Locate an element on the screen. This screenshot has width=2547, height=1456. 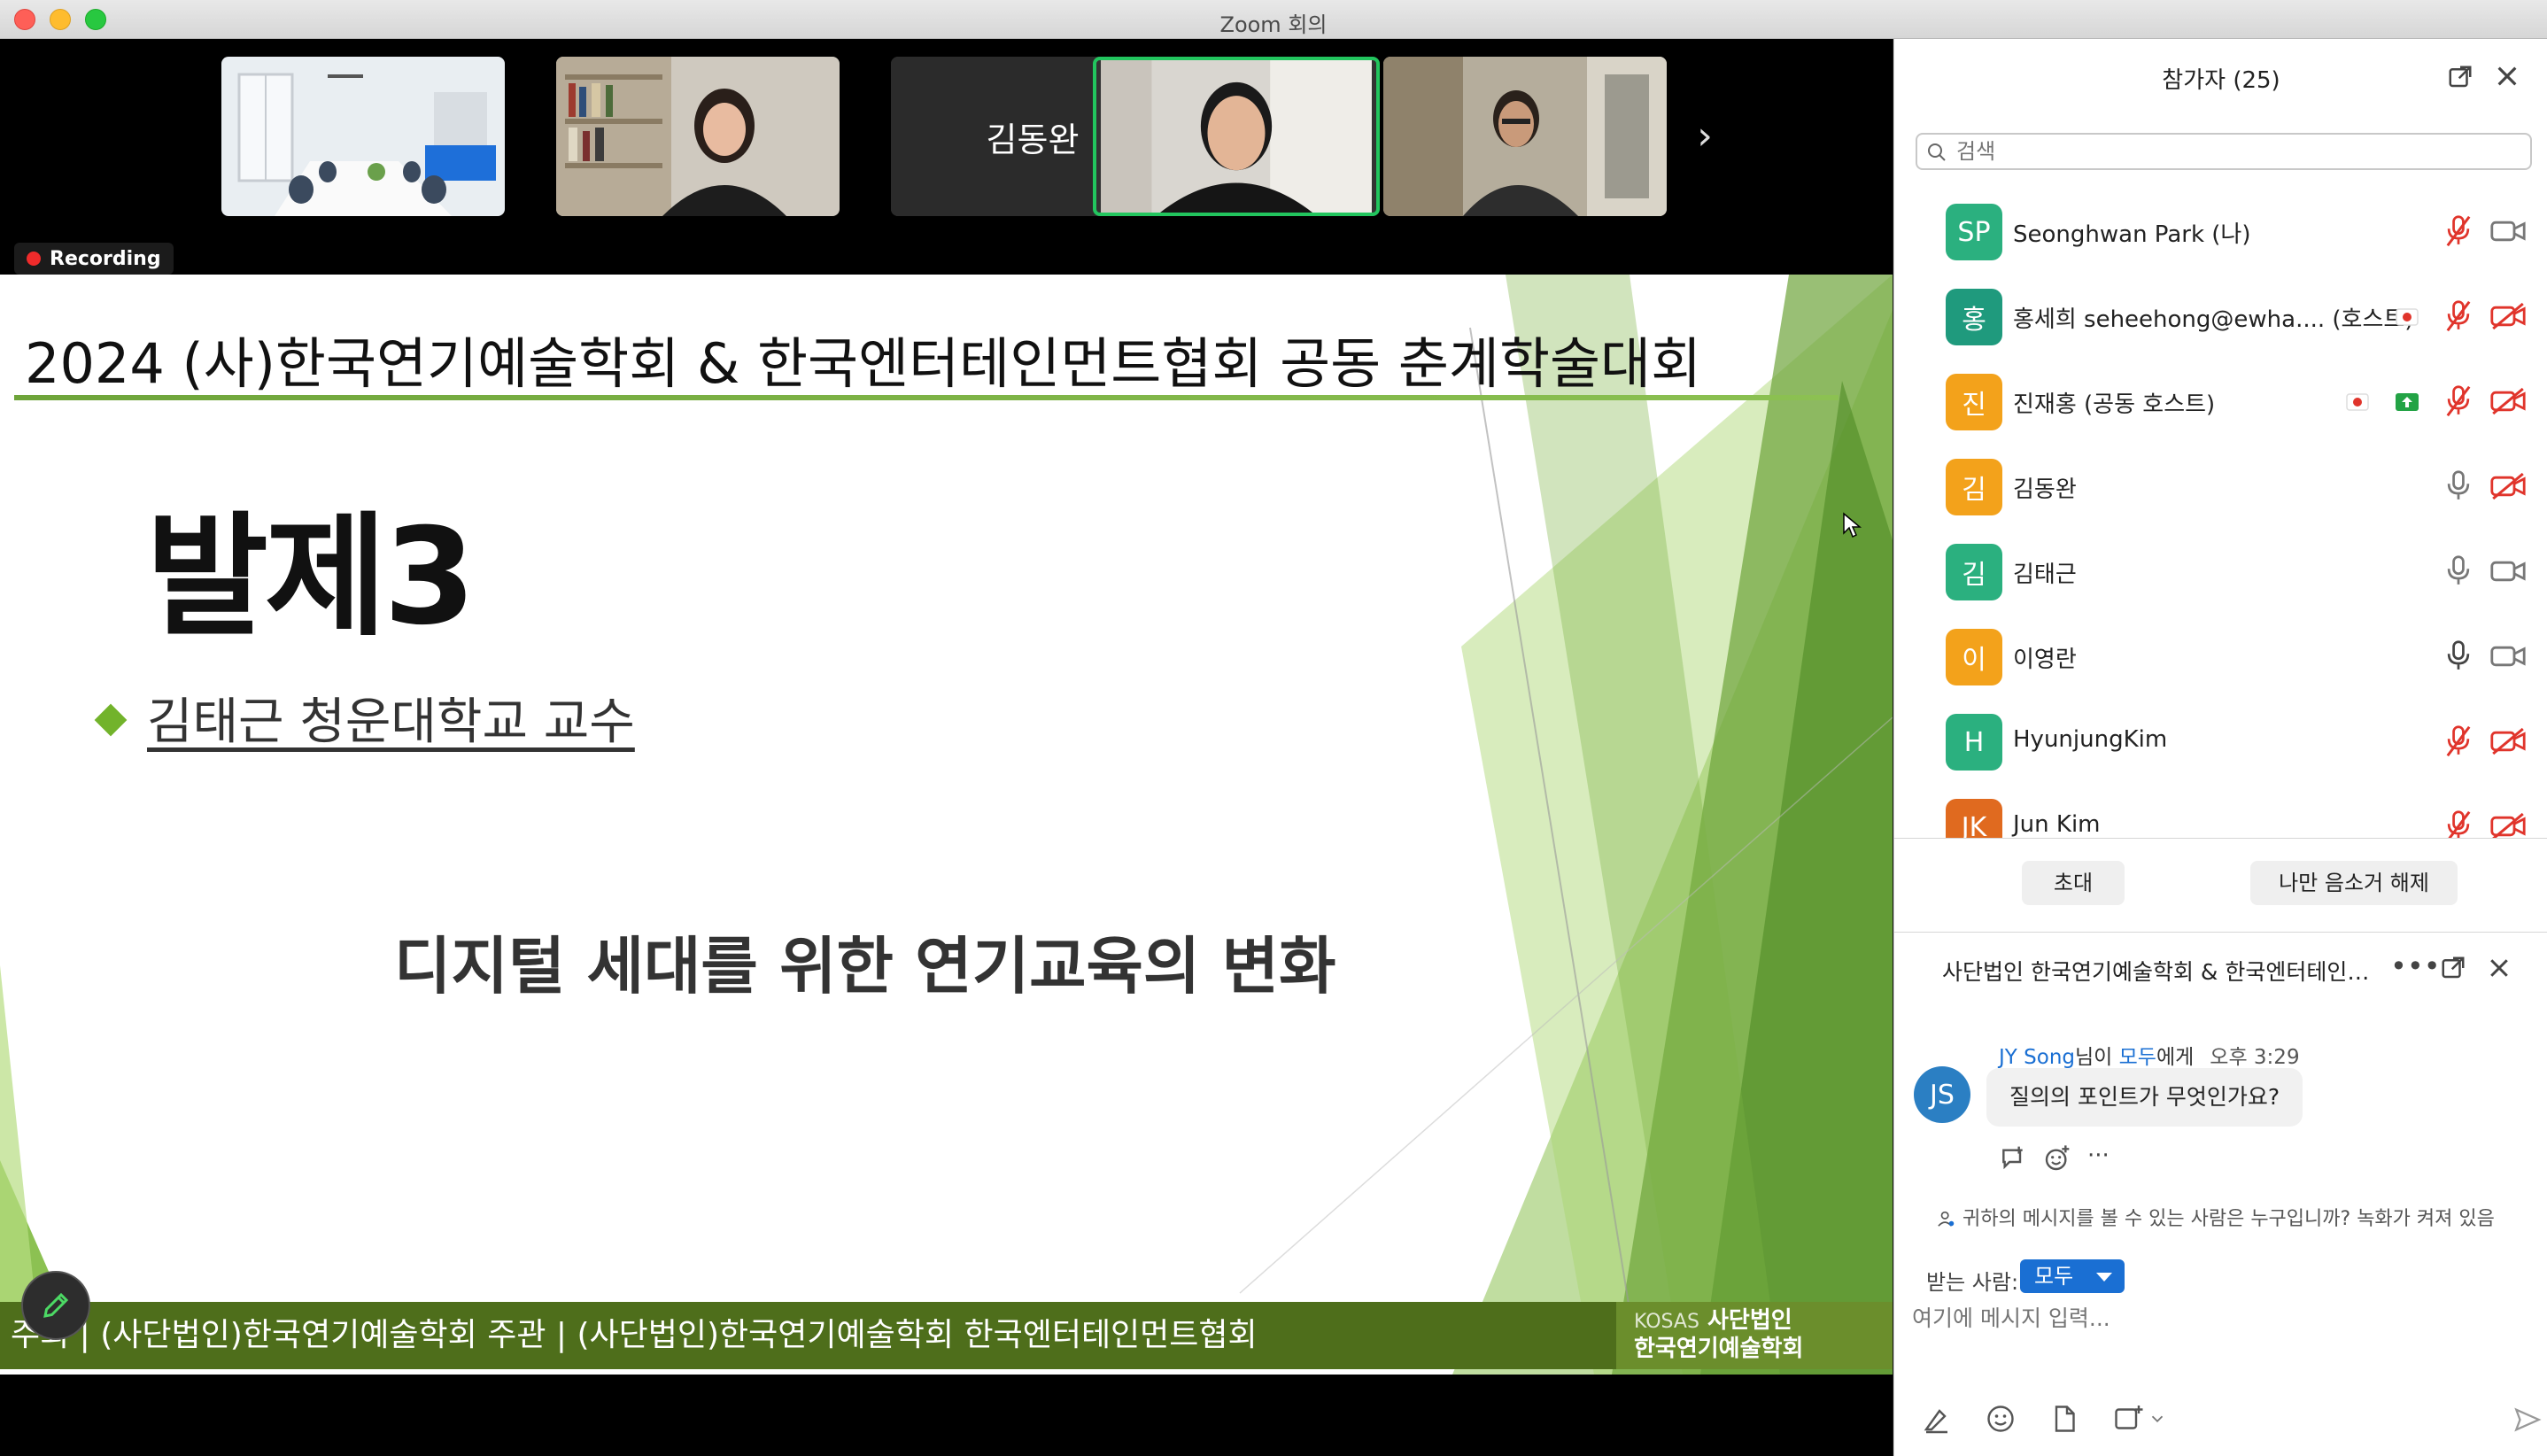
participant-row: 진 진재홍 (공동 호스트) is located at coordinates (2220, 403).